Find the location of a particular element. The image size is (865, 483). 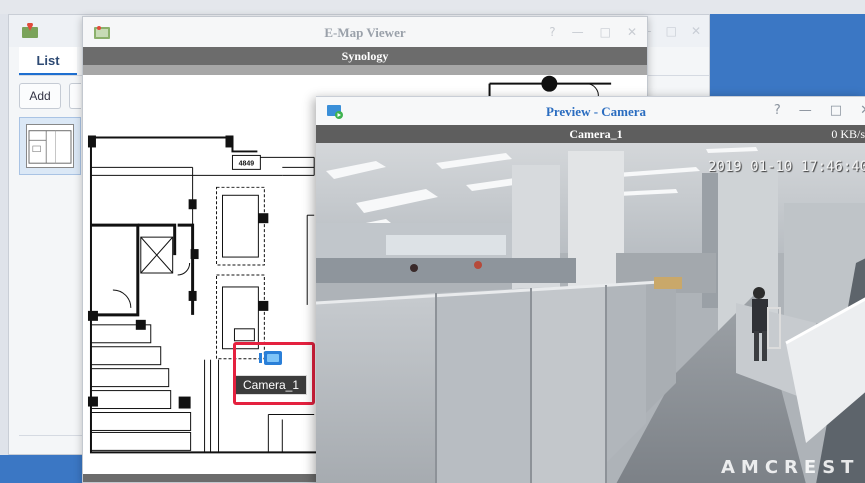

room-number-label: 4849 is located at coordinates (247, 163).